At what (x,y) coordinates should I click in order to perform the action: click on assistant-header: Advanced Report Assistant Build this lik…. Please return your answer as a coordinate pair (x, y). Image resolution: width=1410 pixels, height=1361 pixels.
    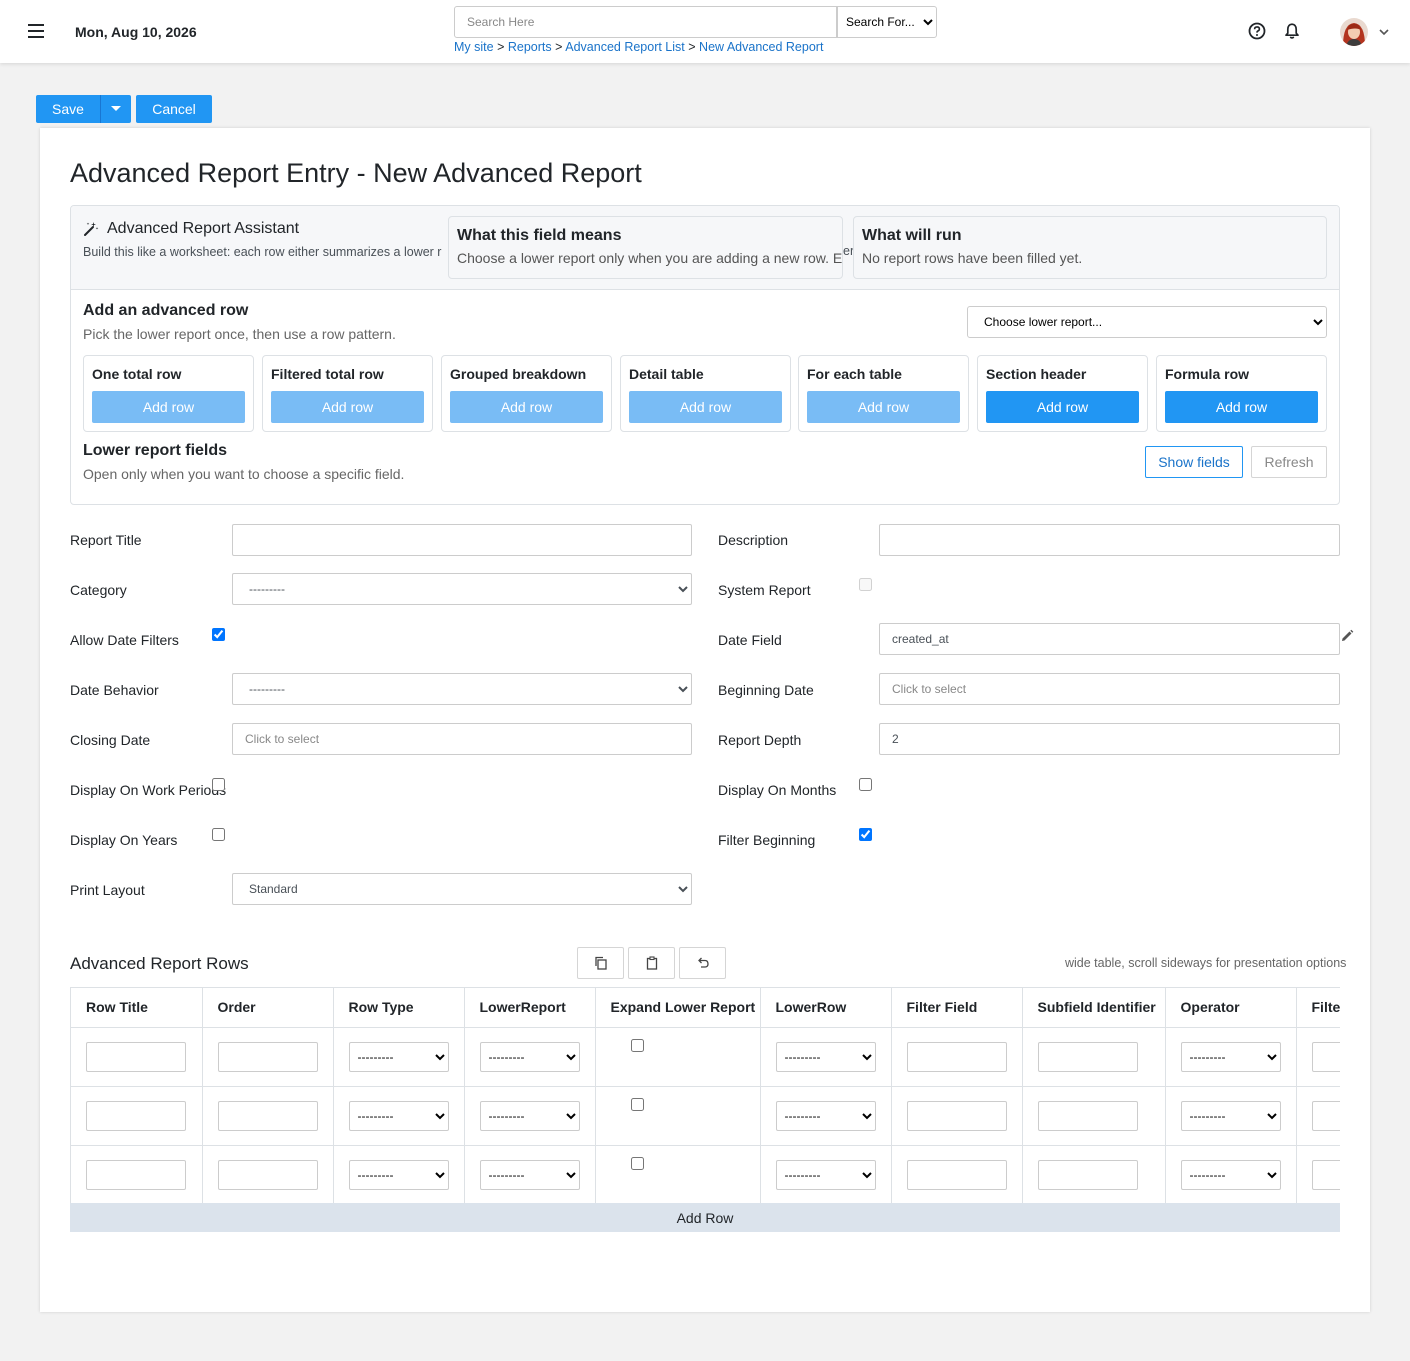
    Looking at the image, I should click on (705, 248).